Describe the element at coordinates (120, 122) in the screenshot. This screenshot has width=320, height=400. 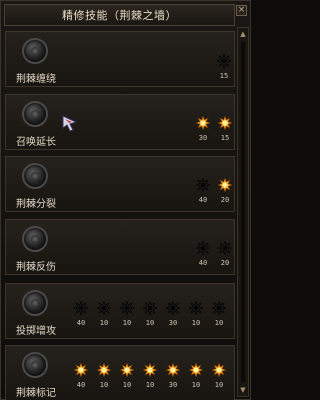
I see `skill-row: 召唤延长 30 15` at that location.